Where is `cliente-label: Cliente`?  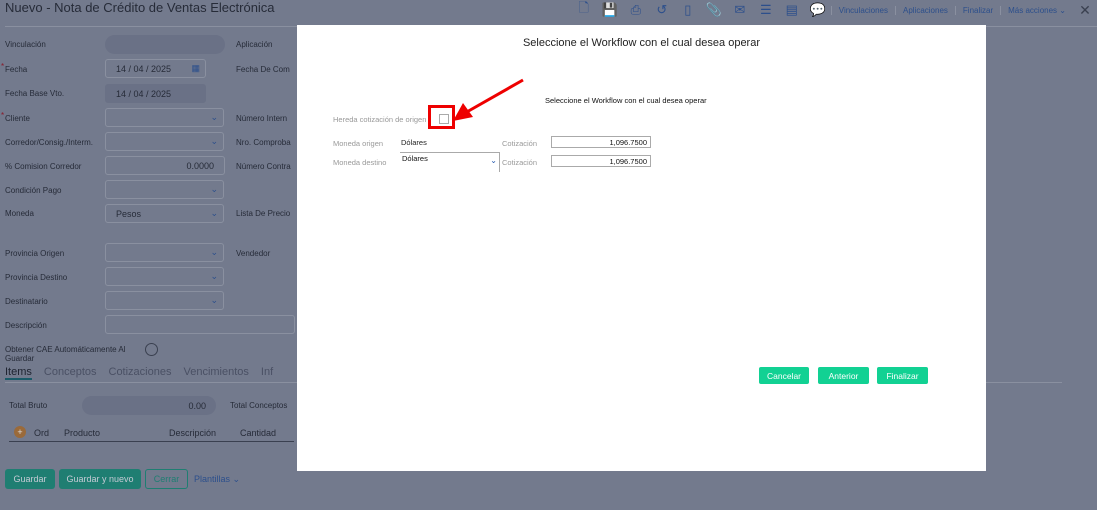
cliente-label: Cliente is located at coordinates (15, 117).